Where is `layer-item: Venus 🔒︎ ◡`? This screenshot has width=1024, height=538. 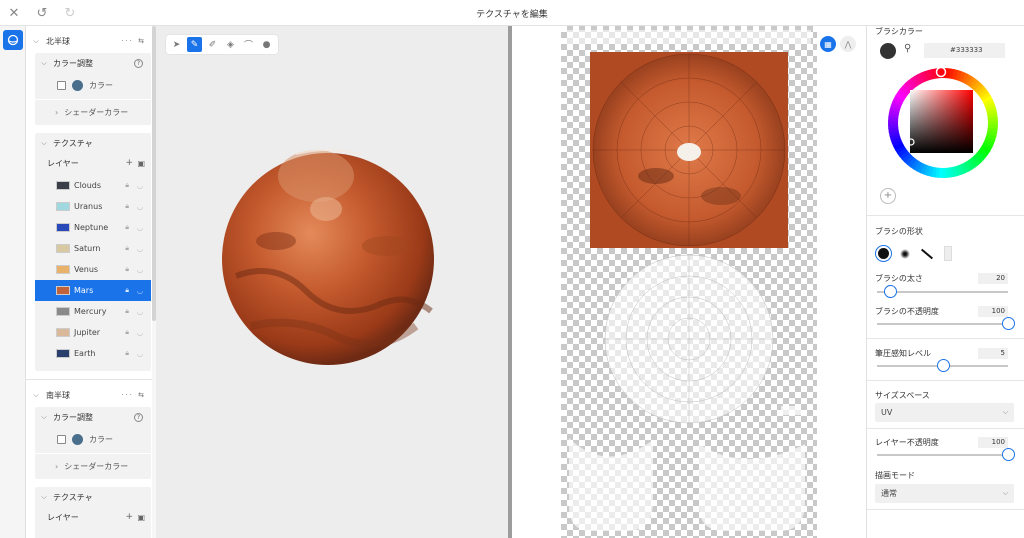 layer-item: Venus 🔒︎ ◡ is located at coordinates (93, 269).